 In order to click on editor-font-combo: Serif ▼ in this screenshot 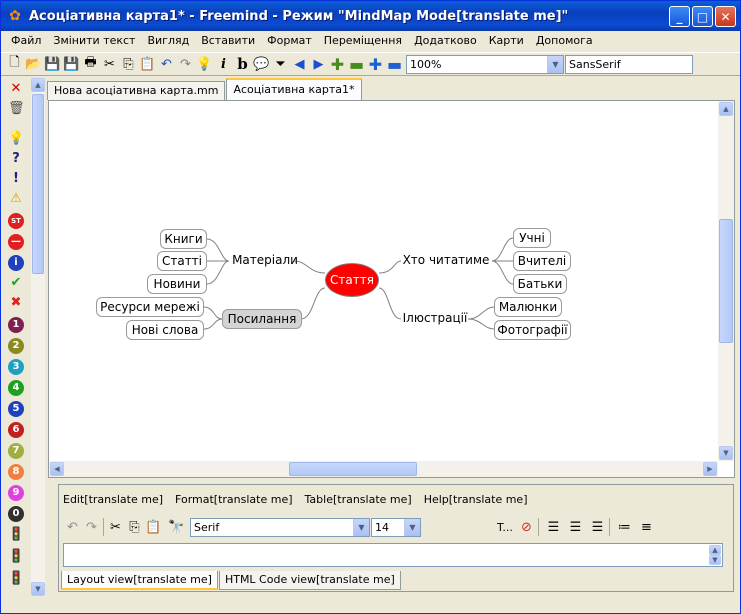, I will do `click(280, 527)`.